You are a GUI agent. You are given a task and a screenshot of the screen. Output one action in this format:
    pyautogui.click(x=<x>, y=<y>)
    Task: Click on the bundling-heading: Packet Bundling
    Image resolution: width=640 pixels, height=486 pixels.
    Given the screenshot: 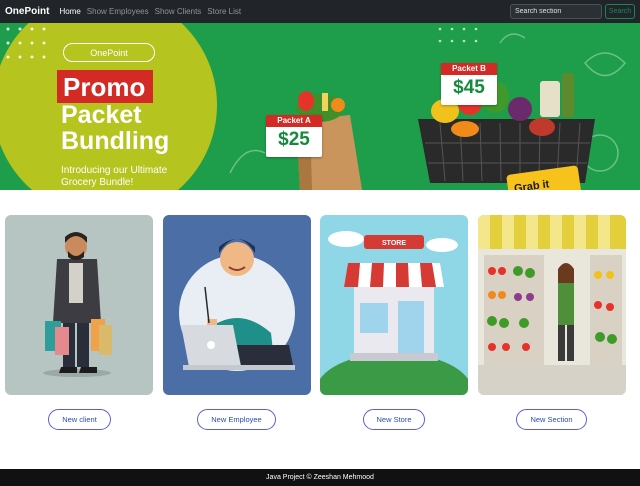 What is the action you would take?
    pyautogui.click(x=115, y=128)
    